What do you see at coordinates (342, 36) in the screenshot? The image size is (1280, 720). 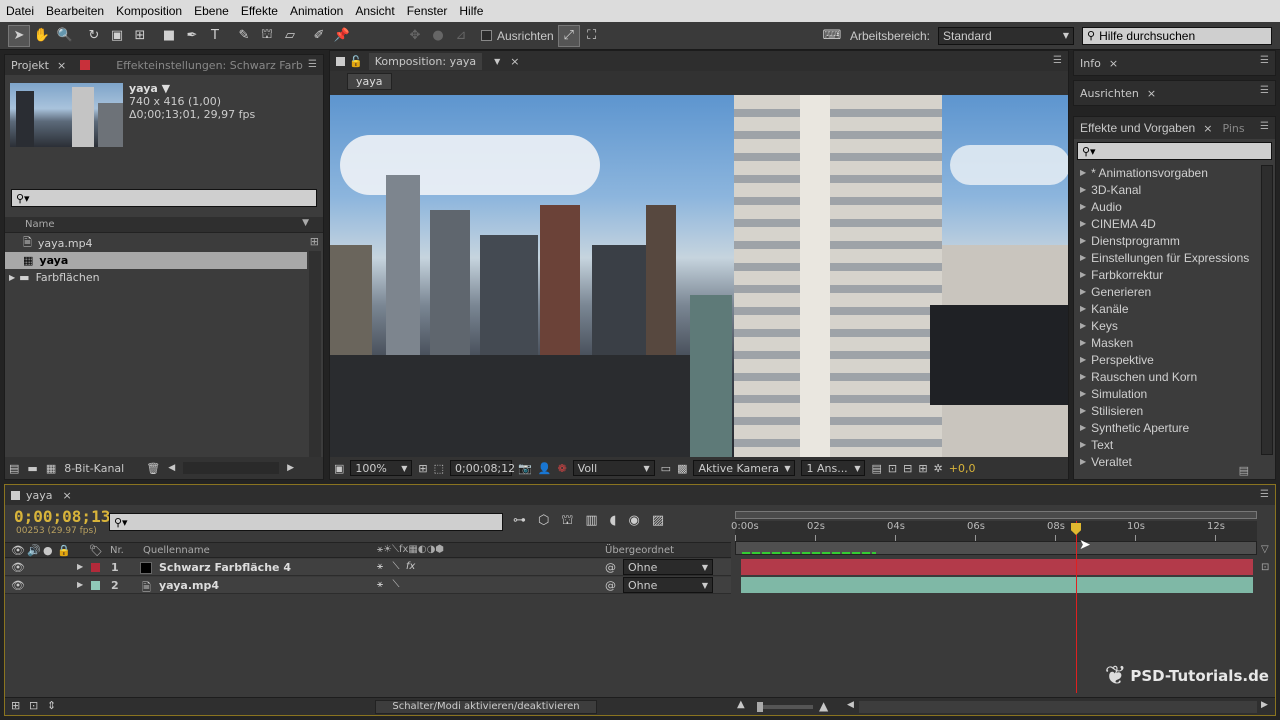 I see `puppet-tool-icon: 📌` at bounding box center [342, 36].